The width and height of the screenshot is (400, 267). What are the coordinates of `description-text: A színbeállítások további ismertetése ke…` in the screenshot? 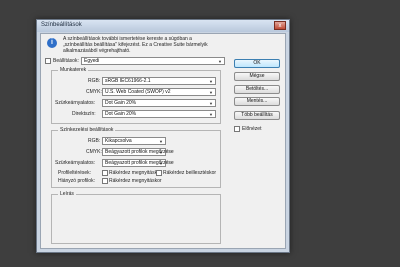 It's located at (135, 45).